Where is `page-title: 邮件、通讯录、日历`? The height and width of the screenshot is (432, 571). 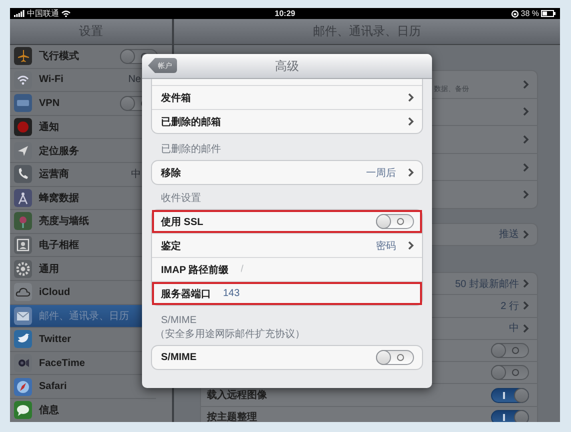
page-title: 邮件、通讯录、日历 is located at coordinates (367, 31).